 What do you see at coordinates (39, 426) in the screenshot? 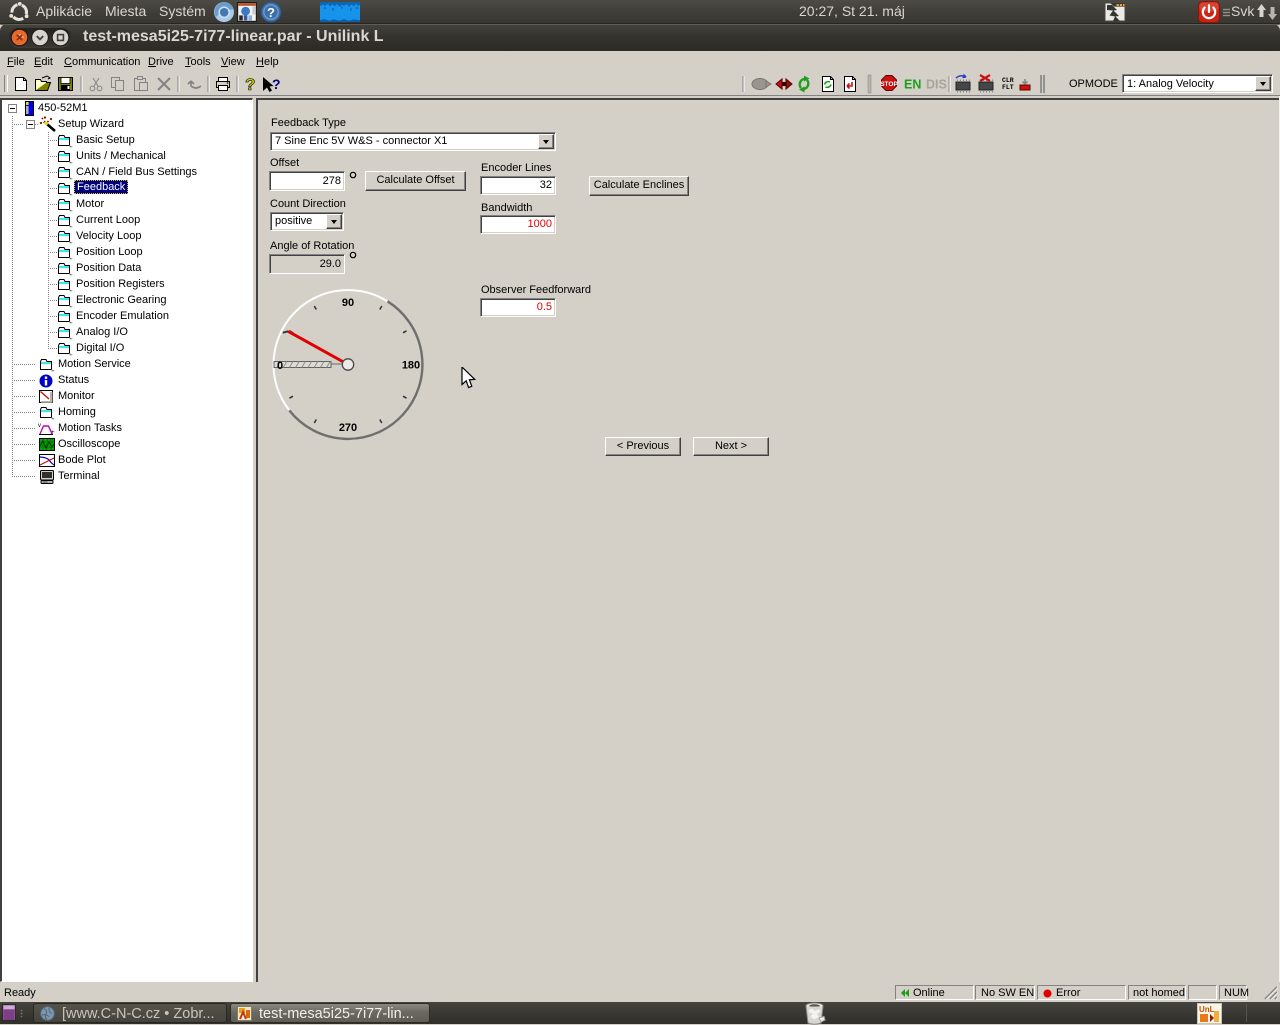
I see `svg-text: v` at bounding box center [39, 426].